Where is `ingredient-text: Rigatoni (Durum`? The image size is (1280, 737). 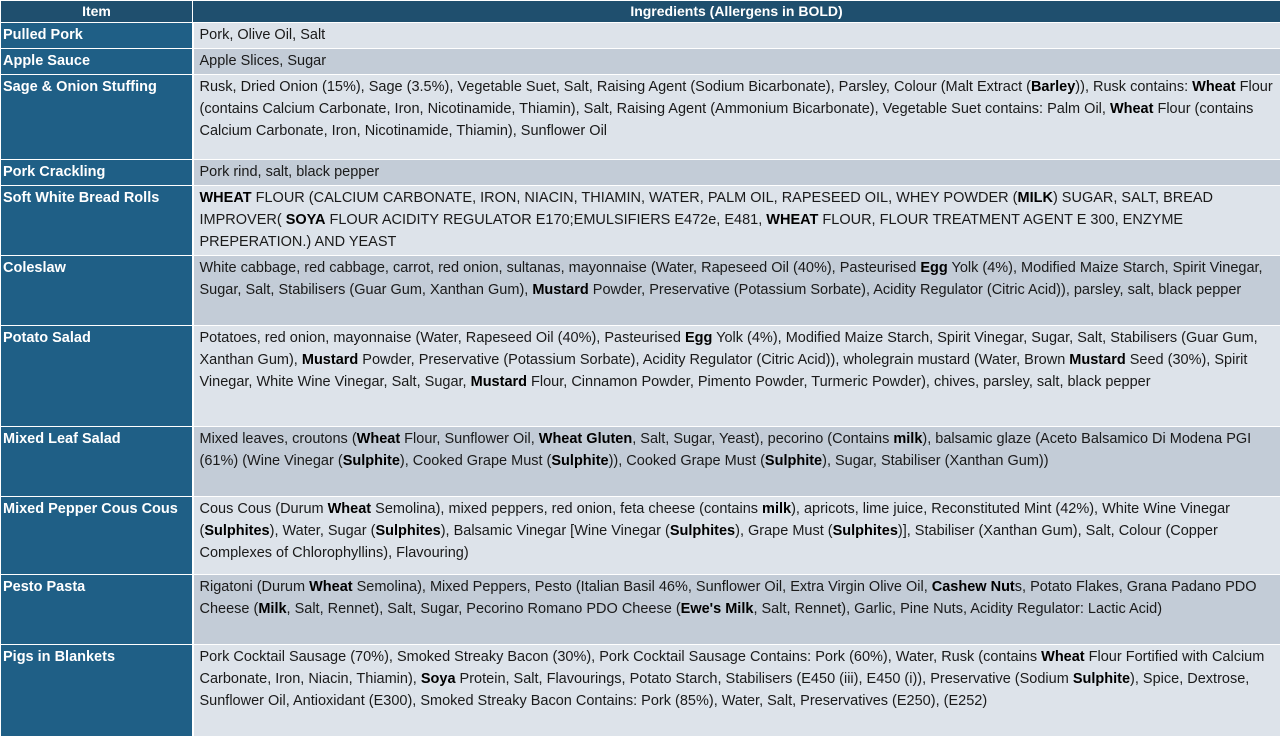 ingredient-text: Rigatoni (Durum is located at coordinates (255, 587).